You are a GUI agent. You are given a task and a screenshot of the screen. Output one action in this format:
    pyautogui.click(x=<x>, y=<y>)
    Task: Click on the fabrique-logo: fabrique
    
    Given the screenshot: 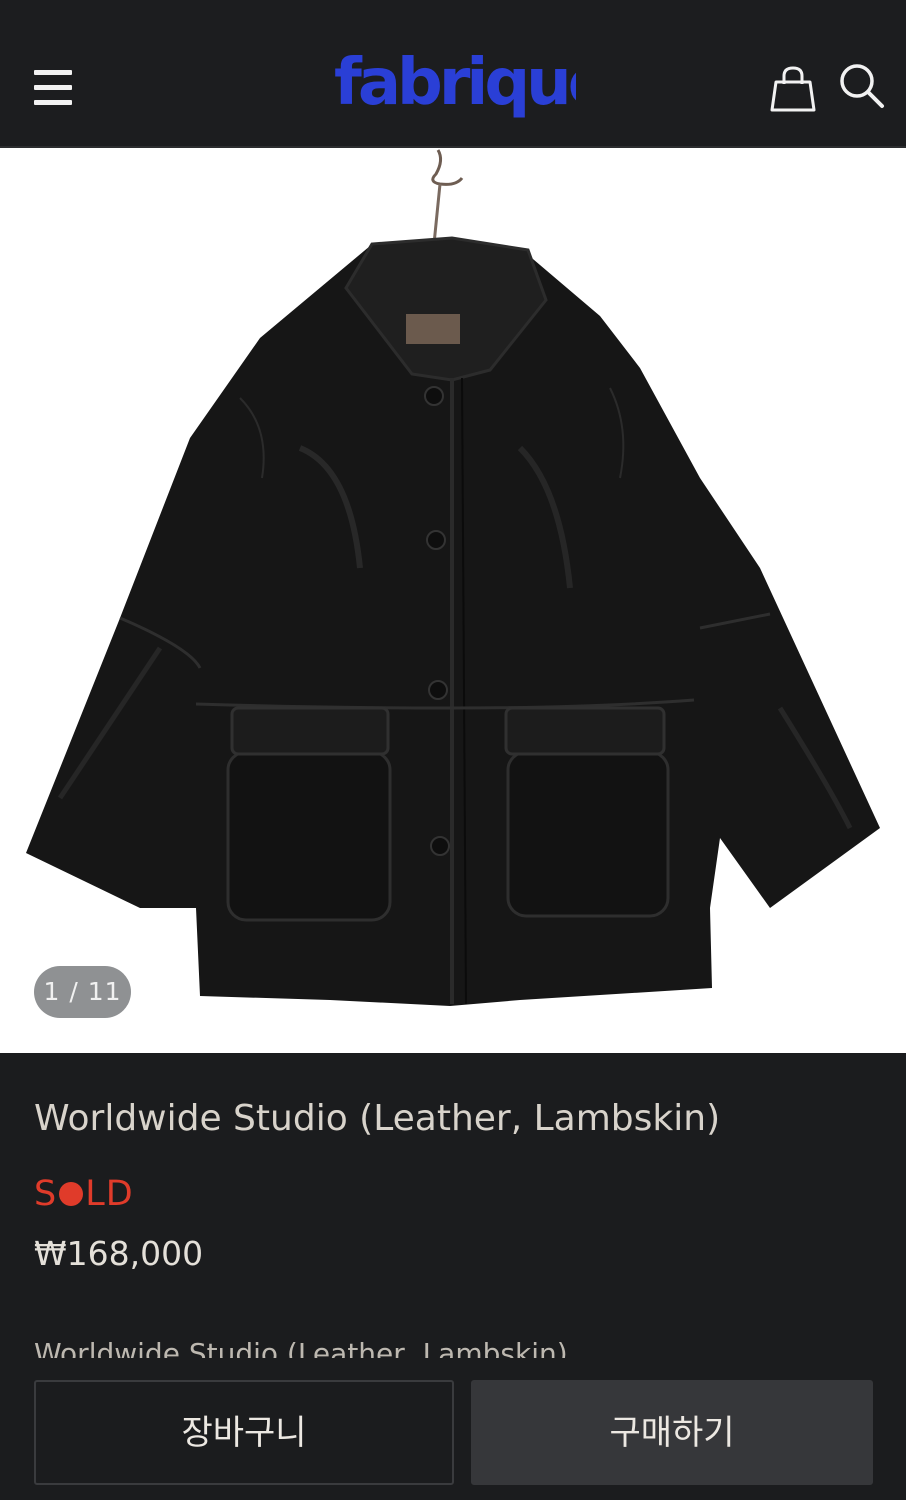 What is the action you would take?
    pyautogui.click(x=453, y=86)
    